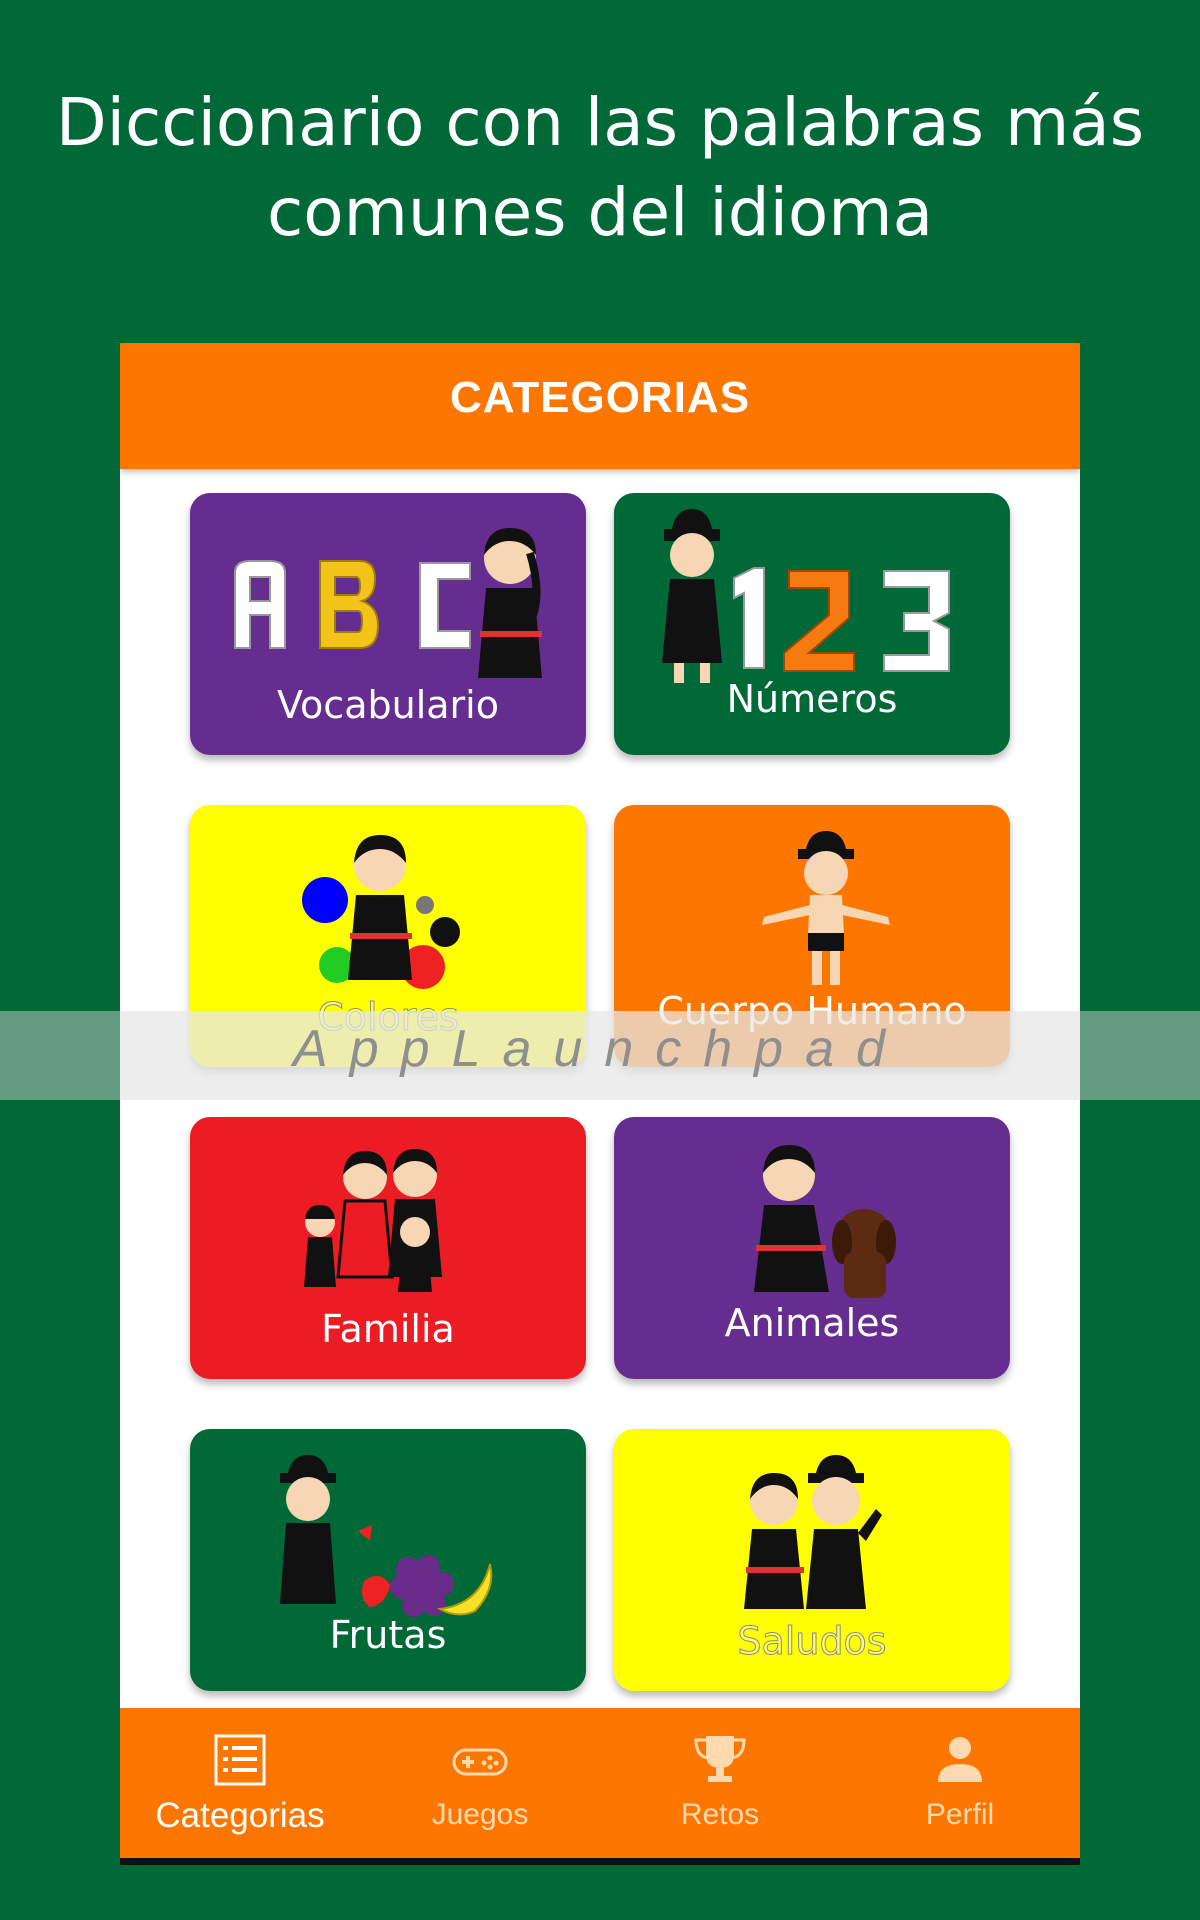  What do you see at coordinates (388, 1560) in the screenshot?
I see `category-card-frutas: Frutas` at bounding box center [388, 1560].